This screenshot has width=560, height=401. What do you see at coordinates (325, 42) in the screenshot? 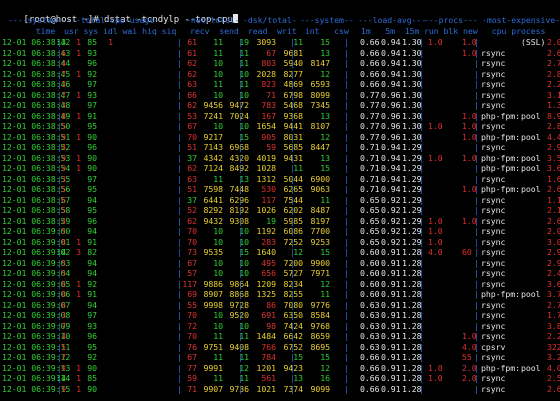
I see `cell-csw: 15` at bounding box center [325, 42].